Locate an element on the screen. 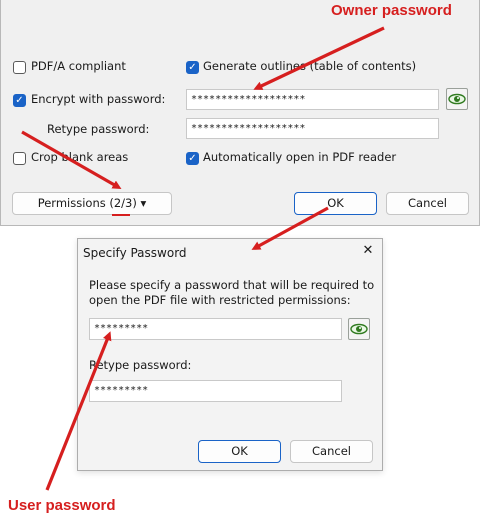 The height and width of the screenshot is (519, 480). user-arrow is located at coordinates (78, 411).